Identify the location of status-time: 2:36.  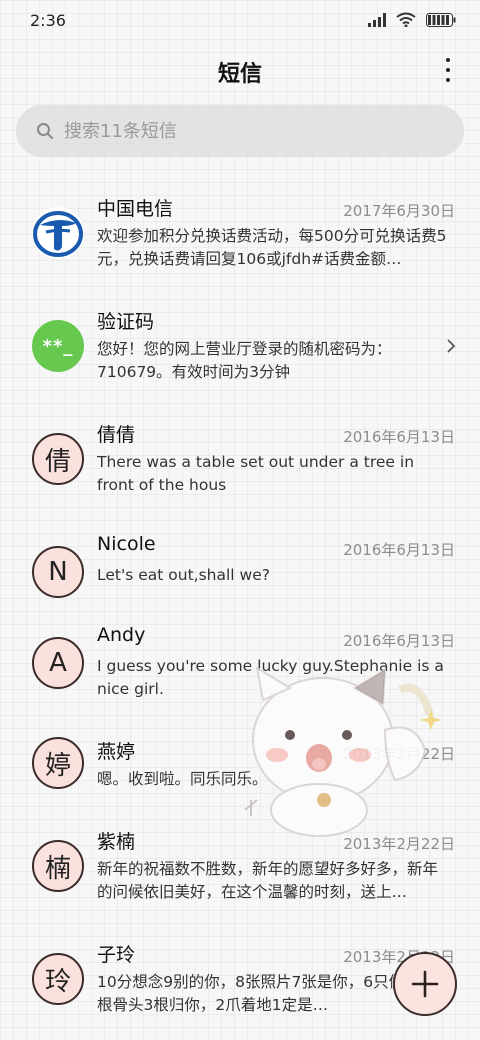
(48, 20).